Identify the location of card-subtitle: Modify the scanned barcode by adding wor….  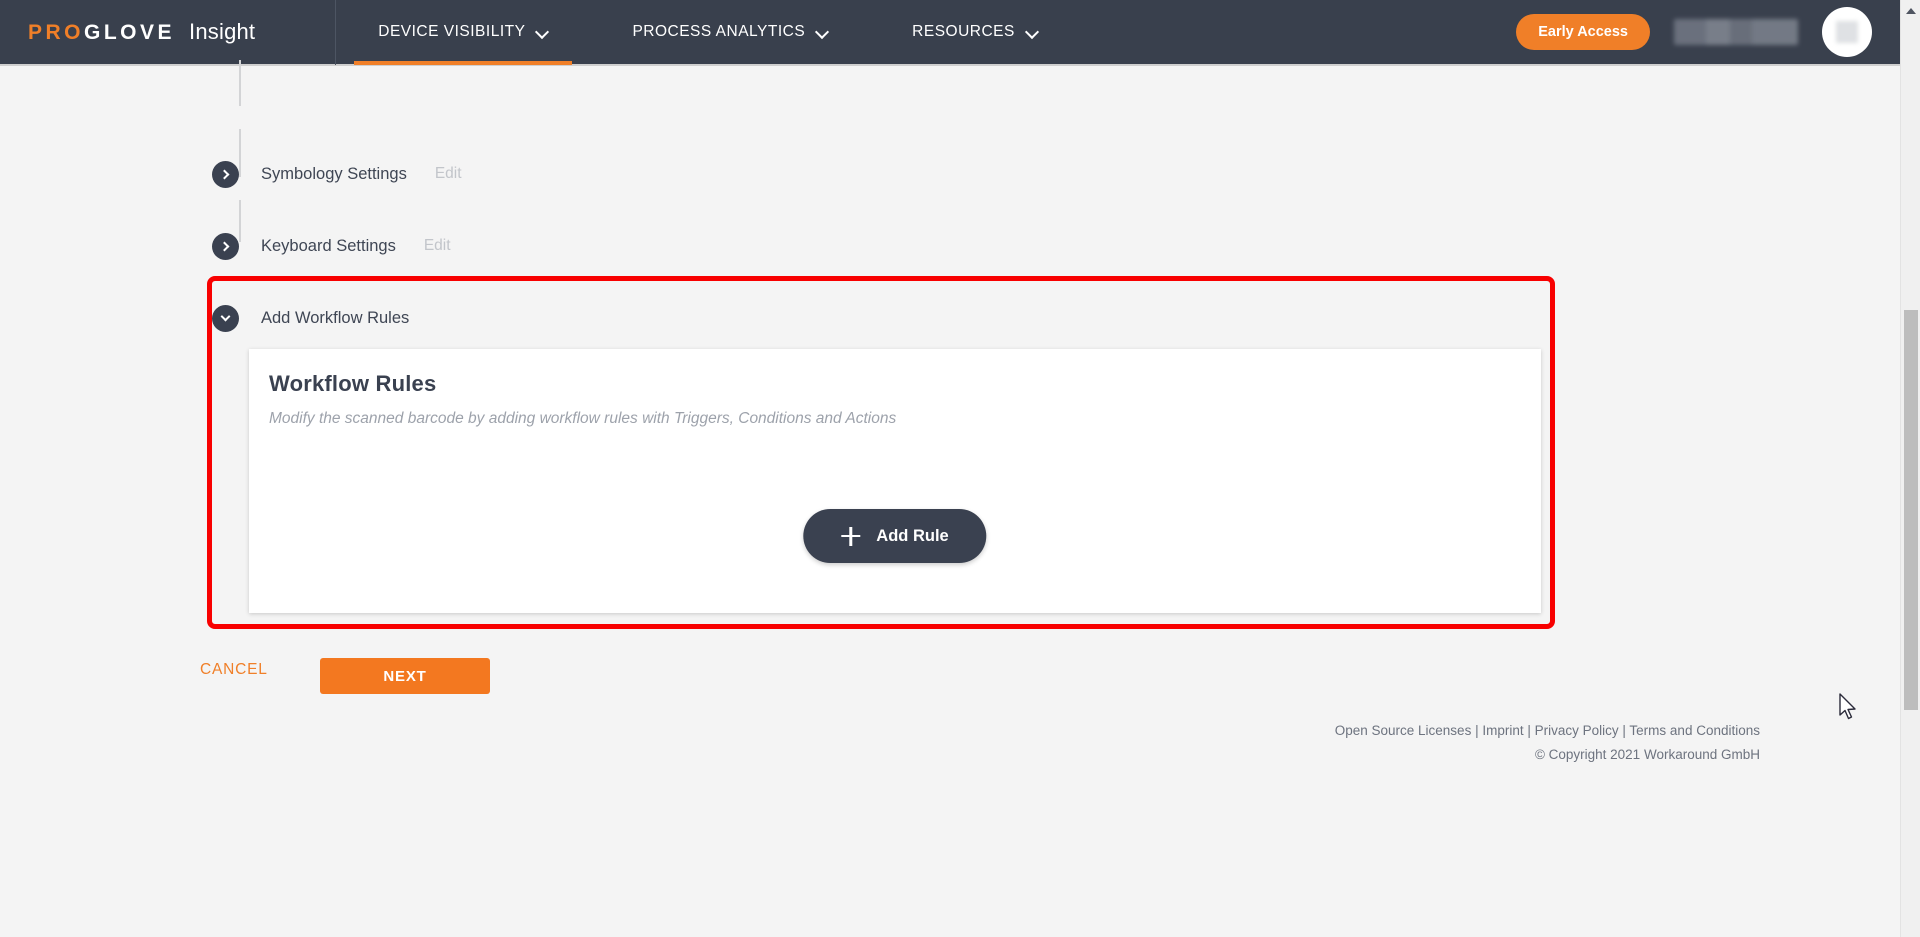
(583, 418).